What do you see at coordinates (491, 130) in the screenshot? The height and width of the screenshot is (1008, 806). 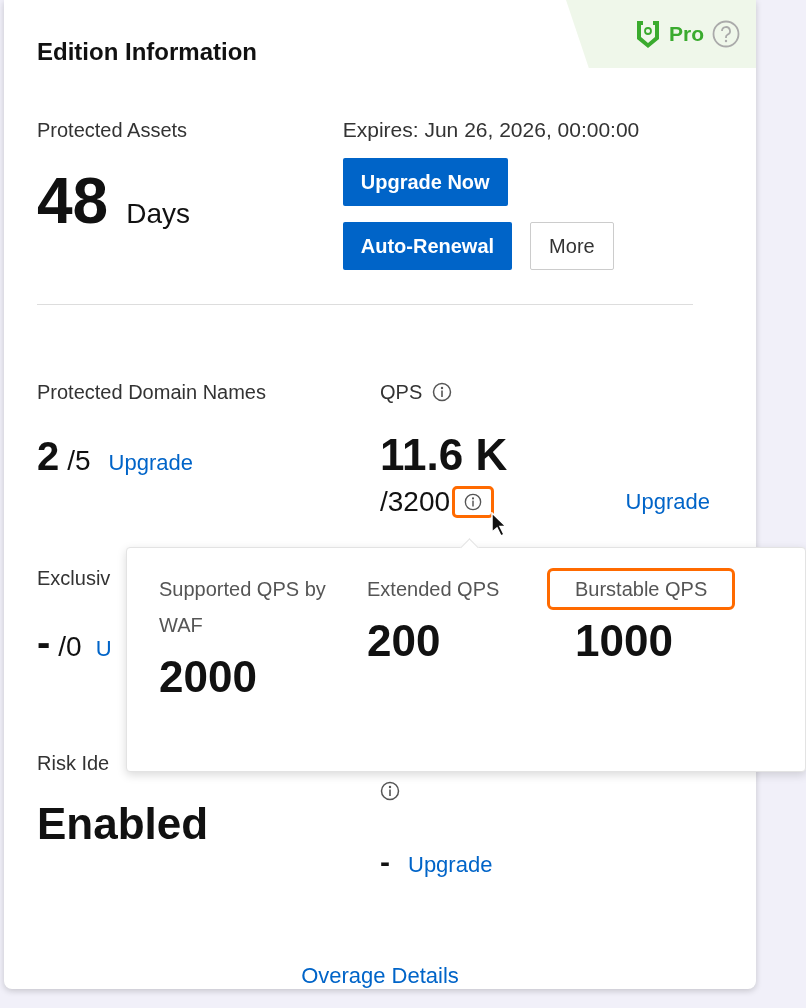 I see `expiry-text: Expires: Jun 26, 2026, 00:00:00` at bounding box center [491, 130].